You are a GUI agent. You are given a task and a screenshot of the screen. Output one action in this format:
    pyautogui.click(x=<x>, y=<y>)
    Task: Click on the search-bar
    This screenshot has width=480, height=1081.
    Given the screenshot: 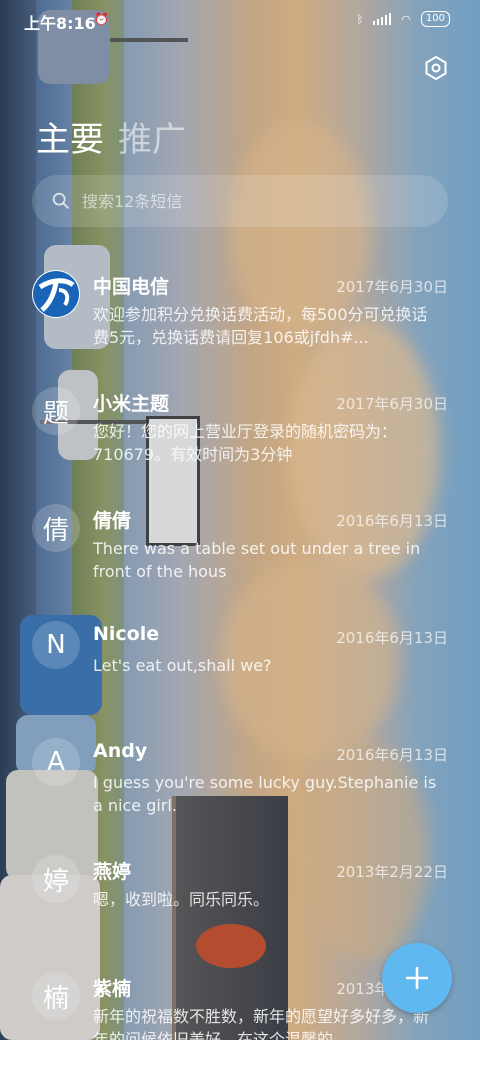 What is the action you would take?
    pyautogui.click(x=240, y=201)
    